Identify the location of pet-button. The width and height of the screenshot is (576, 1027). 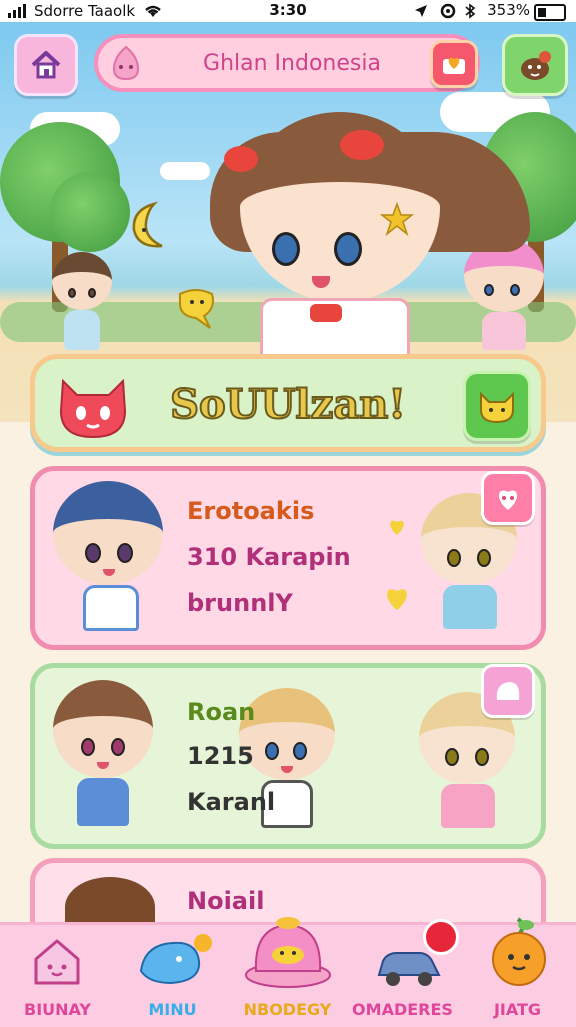
(535, 65).